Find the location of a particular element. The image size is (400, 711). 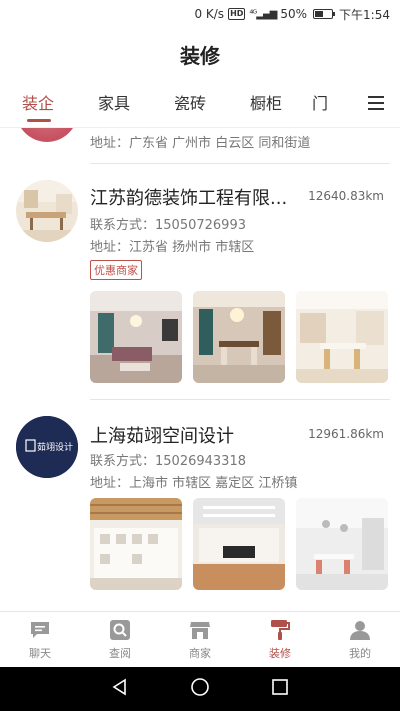

company-name: 上海茹翊空间设计 is located at coordinates (162, 436).